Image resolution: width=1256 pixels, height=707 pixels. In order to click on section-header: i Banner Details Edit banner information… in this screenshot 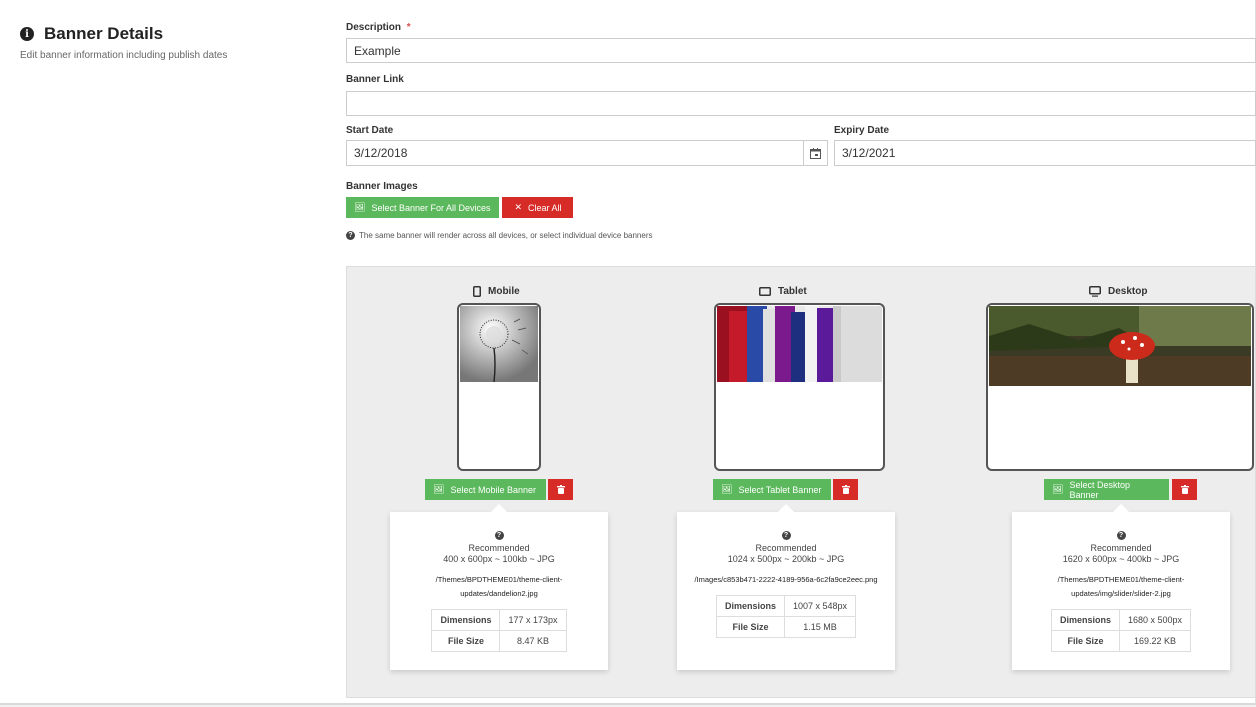, I will do `click(170, 42)`.